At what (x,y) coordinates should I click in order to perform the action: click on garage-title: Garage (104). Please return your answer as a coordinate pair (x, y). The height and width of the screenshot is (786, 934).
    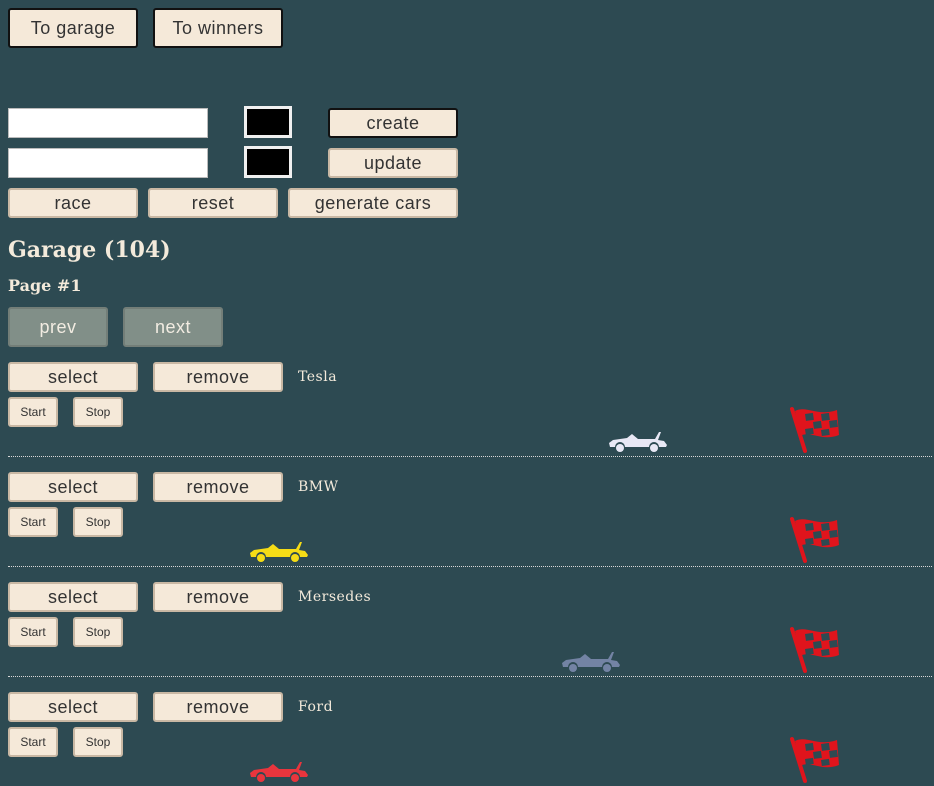
    Looking at the image, I should click on (89, 250).